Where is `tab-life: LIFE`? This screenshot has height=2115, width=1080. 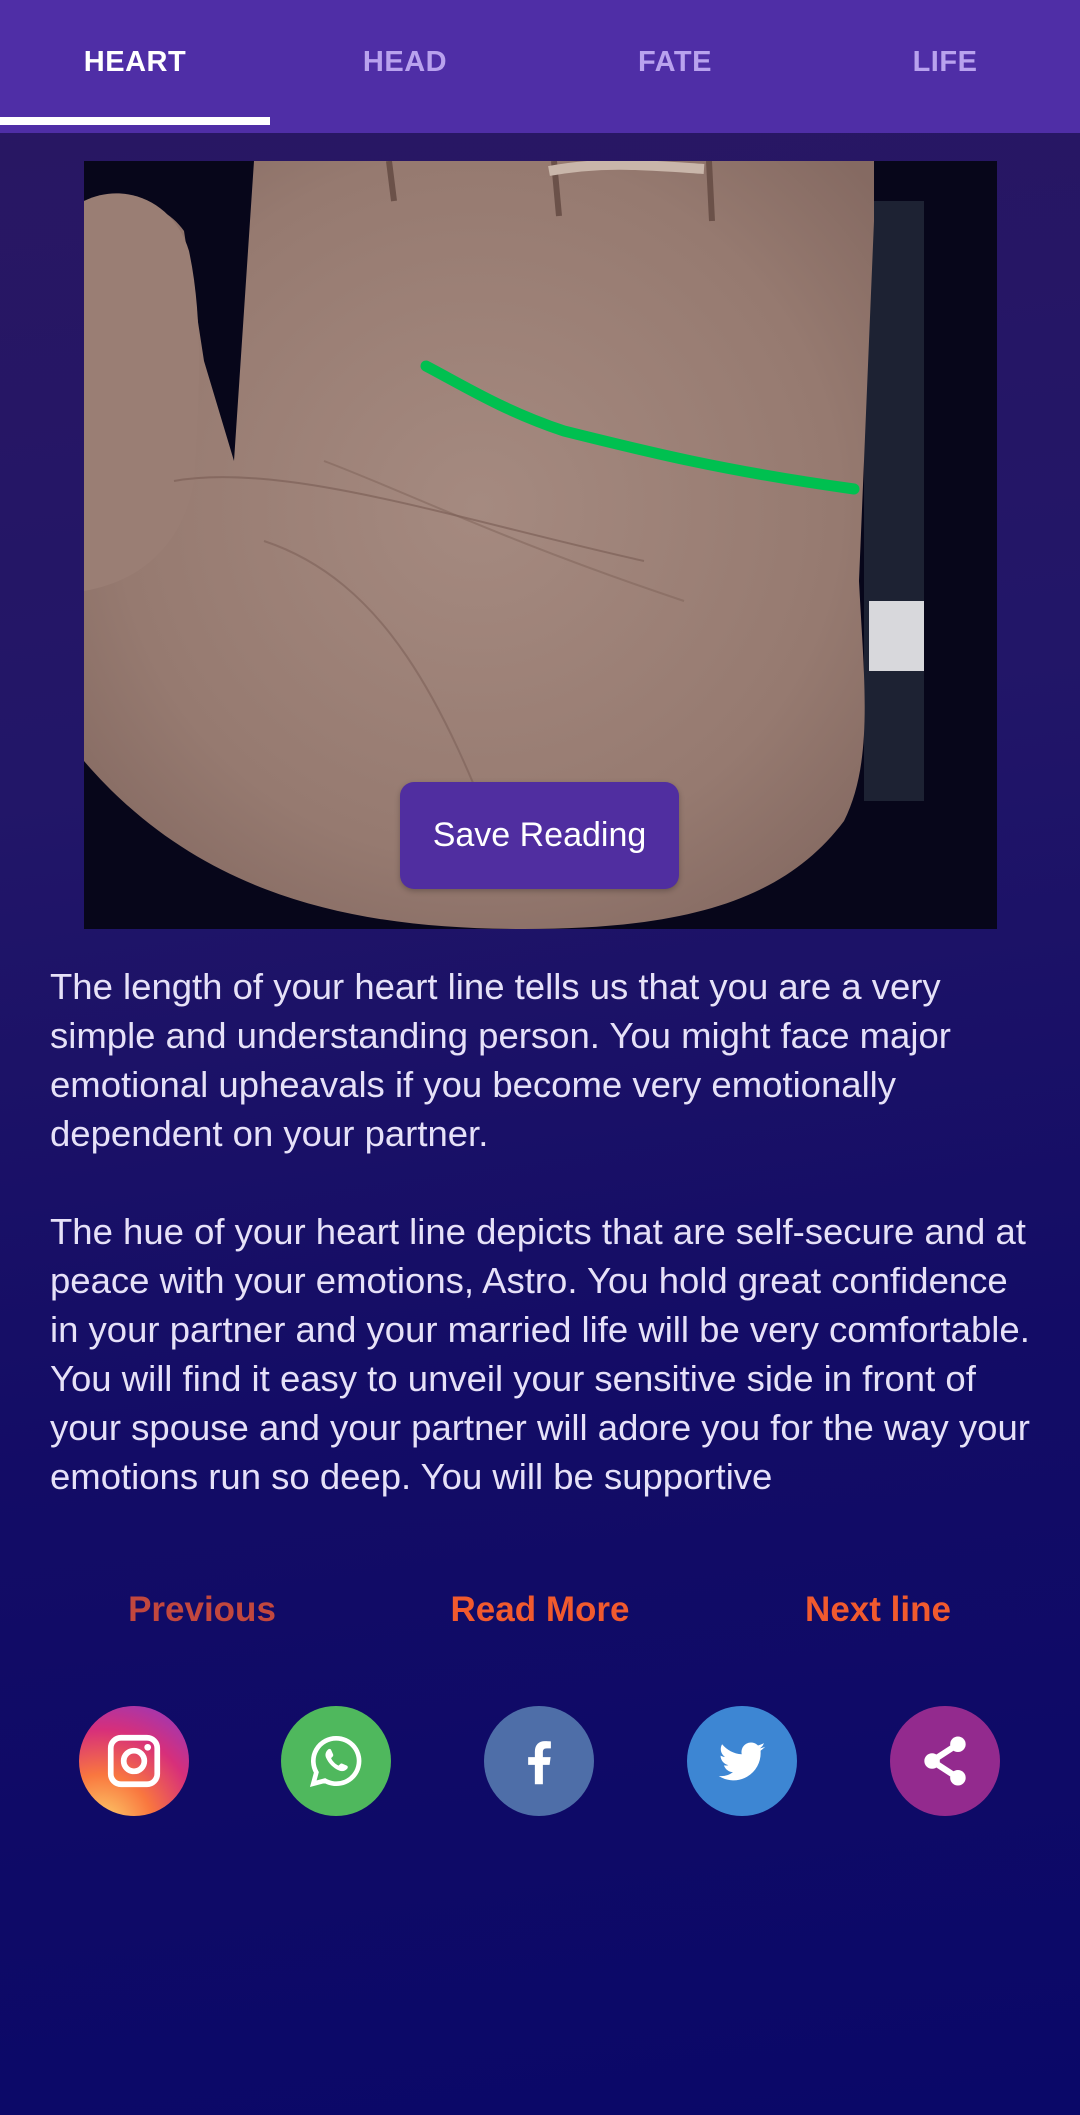
tab-life: LIFE is located at coordinates (945, 66).